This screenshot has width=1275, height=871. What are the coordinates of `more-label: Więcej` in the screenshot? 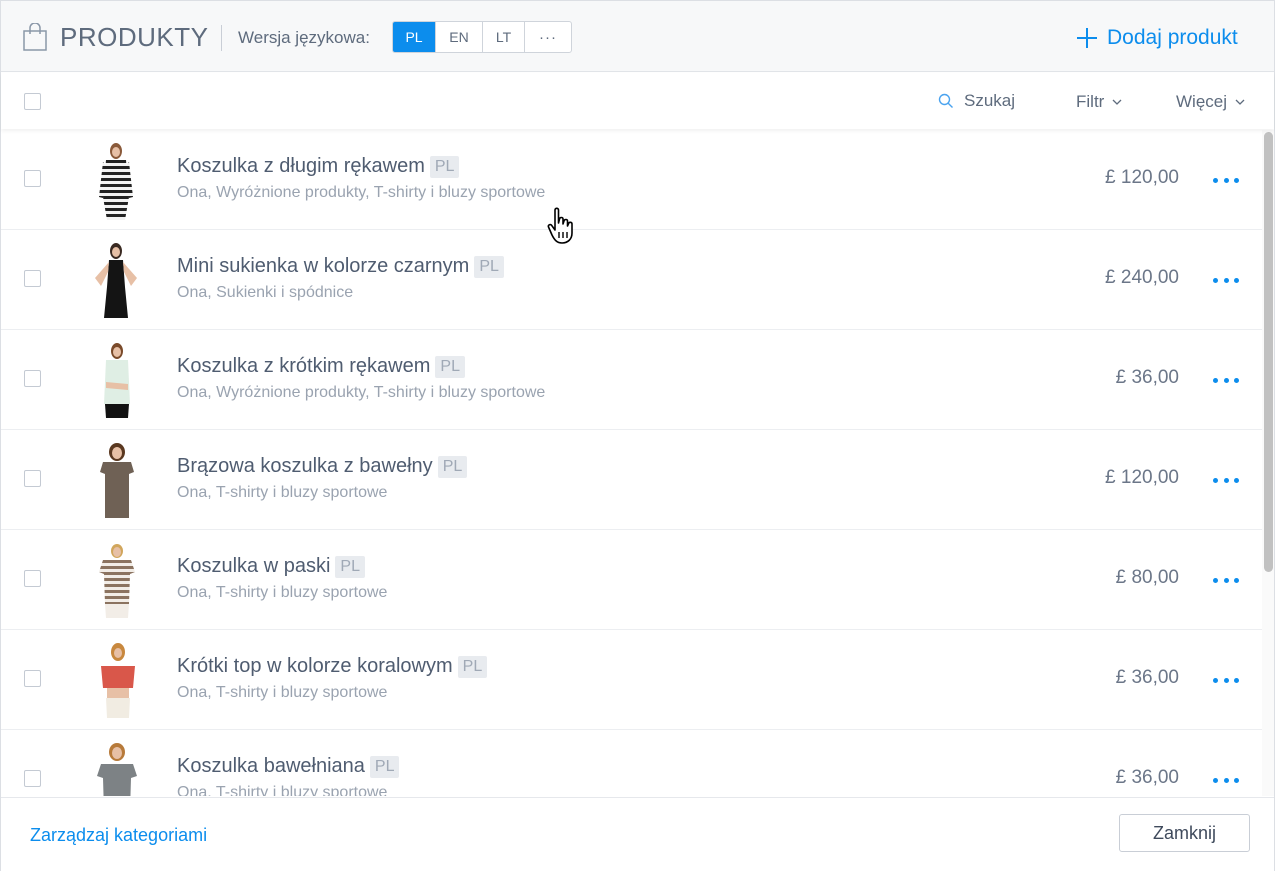 It's located at (1202, 101).